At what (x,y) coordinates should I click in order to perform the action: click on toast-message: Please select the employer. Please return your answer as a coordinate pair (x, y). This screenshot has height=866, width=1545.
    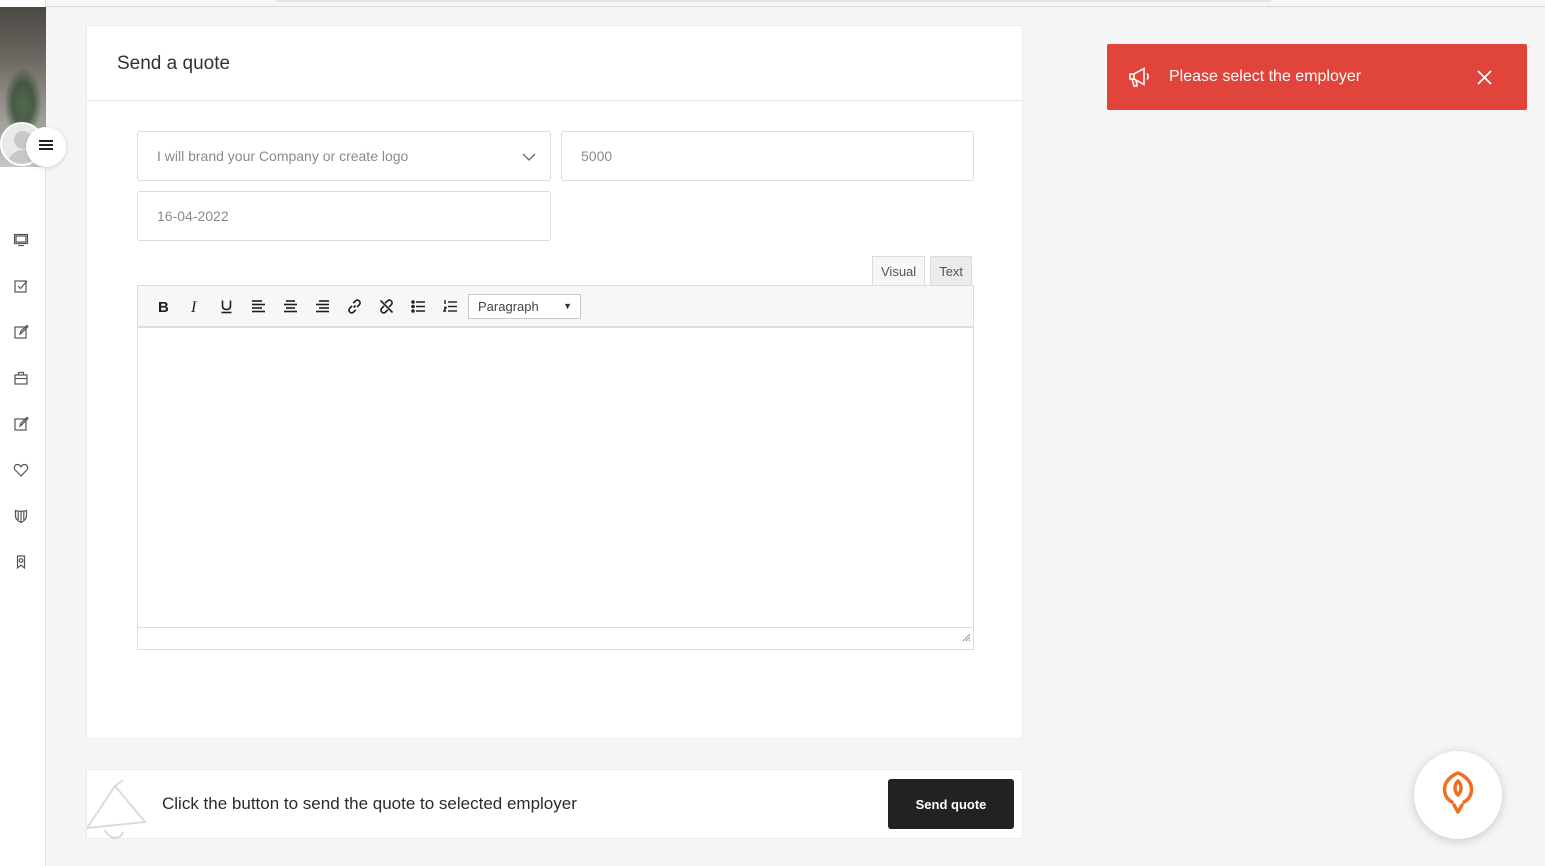
    Looking at the image, I should click on (1265, 76).